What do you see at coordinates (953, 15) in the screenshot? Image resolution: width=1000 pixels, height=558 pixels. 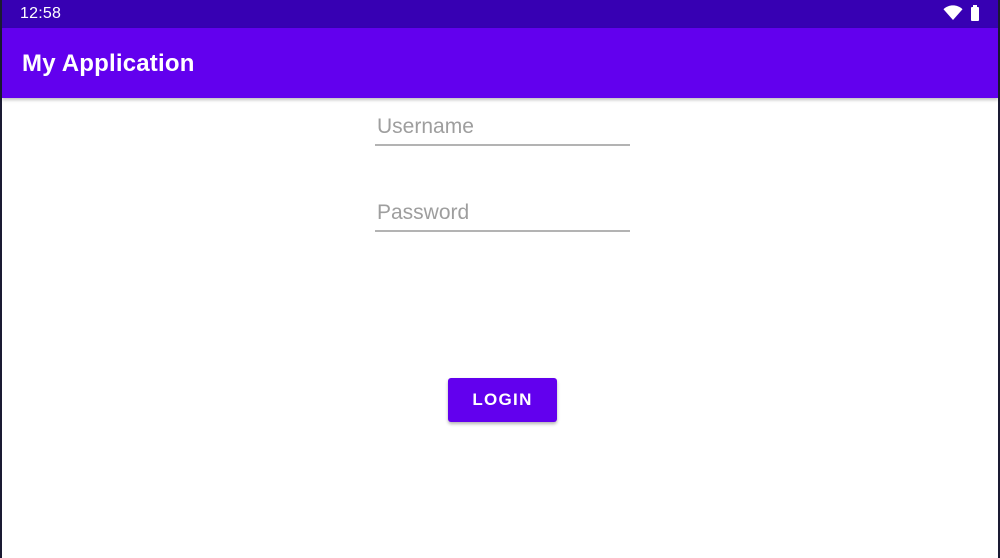 I see `wifi-icon` at bounding box center [953, 15].